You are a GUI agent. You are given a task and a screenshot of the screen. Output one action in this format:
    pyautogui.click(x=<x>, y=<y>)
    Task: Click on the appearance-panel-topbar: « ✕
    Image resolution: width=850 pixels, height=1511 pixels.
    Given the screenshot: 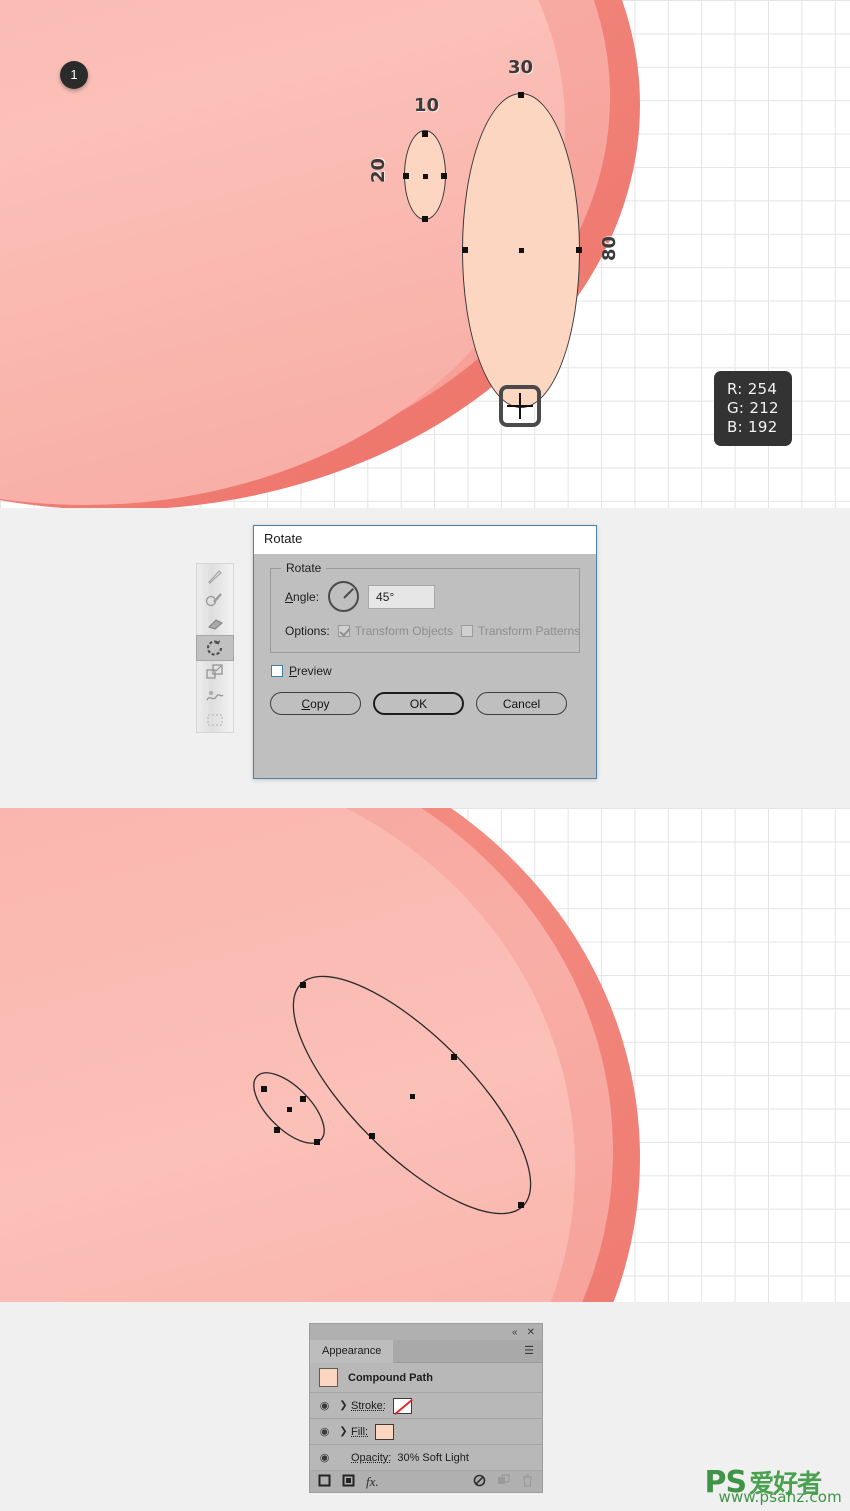 What is the action you would take?
    pyautogui.click(x=426, y=1332)
    